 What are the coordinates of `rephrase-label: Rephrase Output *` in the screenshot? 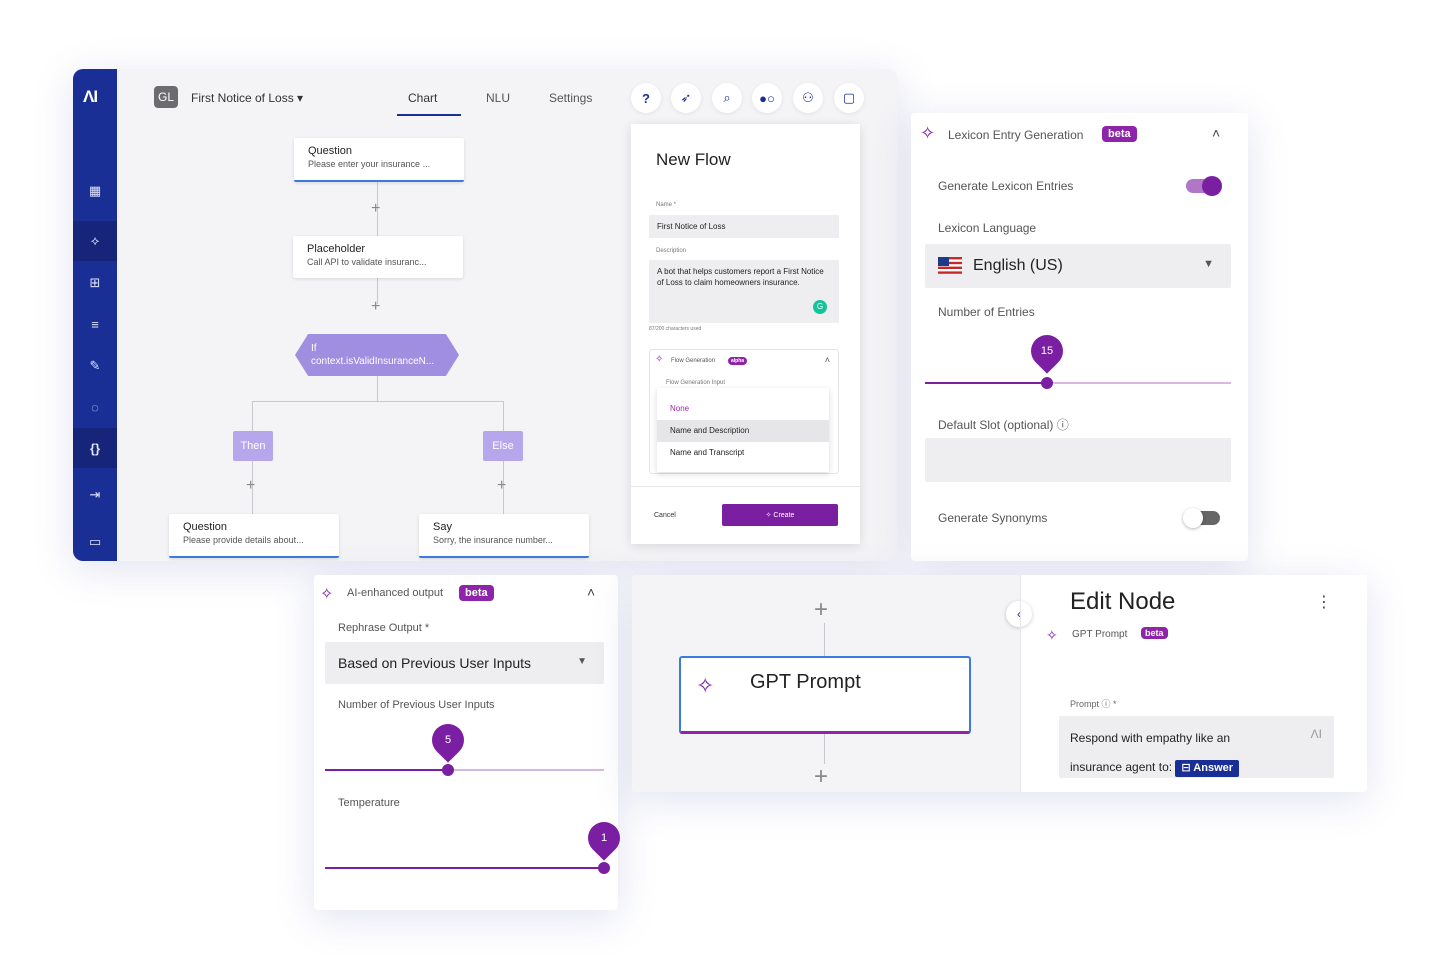 It's located at (384, 628).